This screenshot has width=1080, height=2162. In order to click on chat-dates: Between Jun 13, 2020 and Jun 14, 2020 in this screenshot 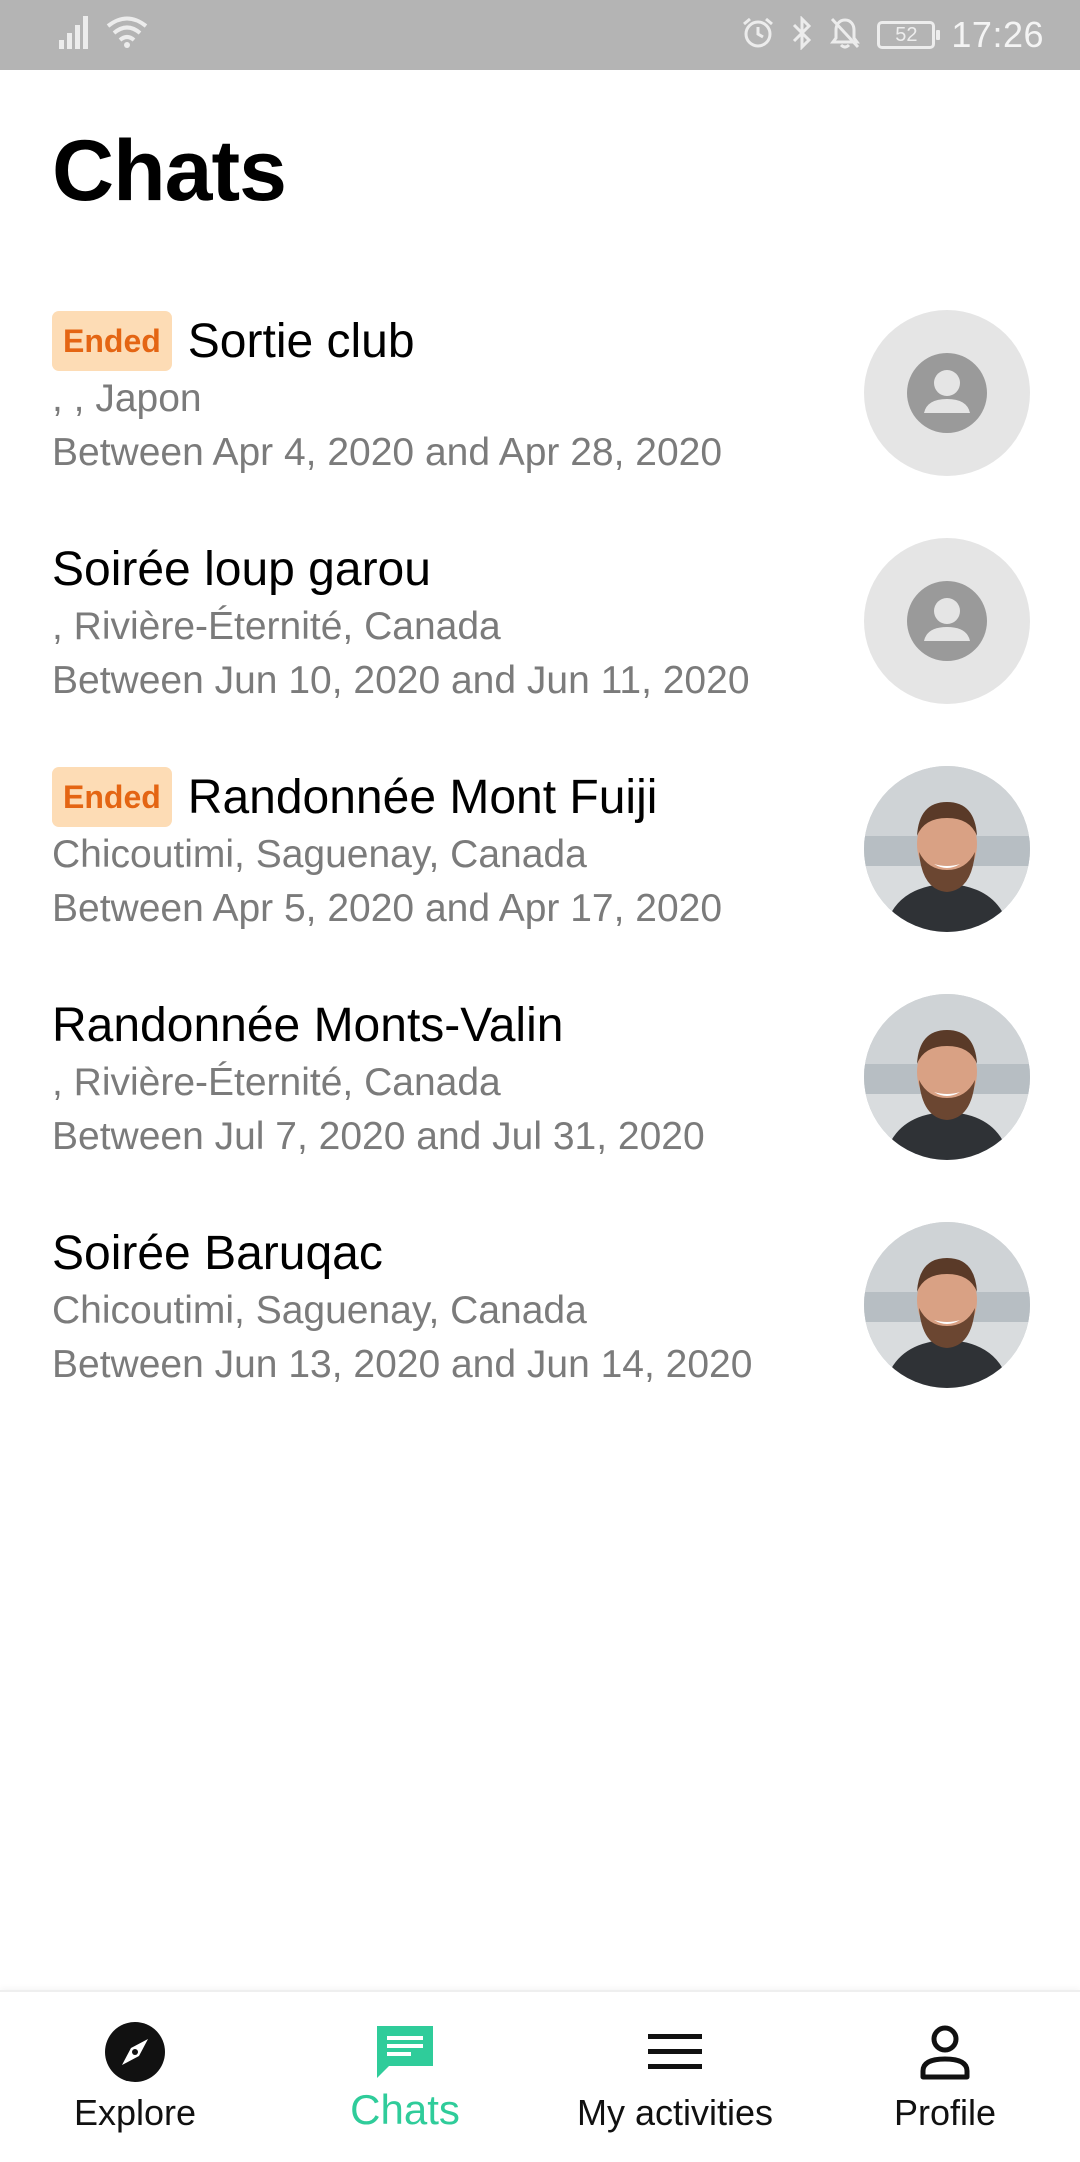, I will do `click(402, 1364)`.